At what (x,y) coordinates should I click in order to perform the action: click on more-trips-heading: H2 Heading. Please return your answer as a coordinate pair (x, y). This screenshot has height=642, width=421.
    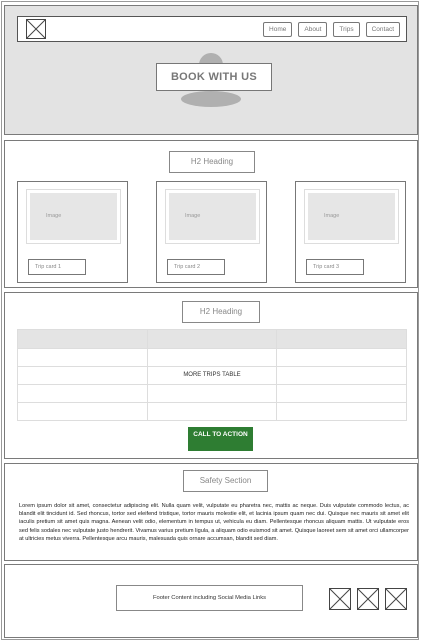
    Looking at the image, I should click on (221, 312).